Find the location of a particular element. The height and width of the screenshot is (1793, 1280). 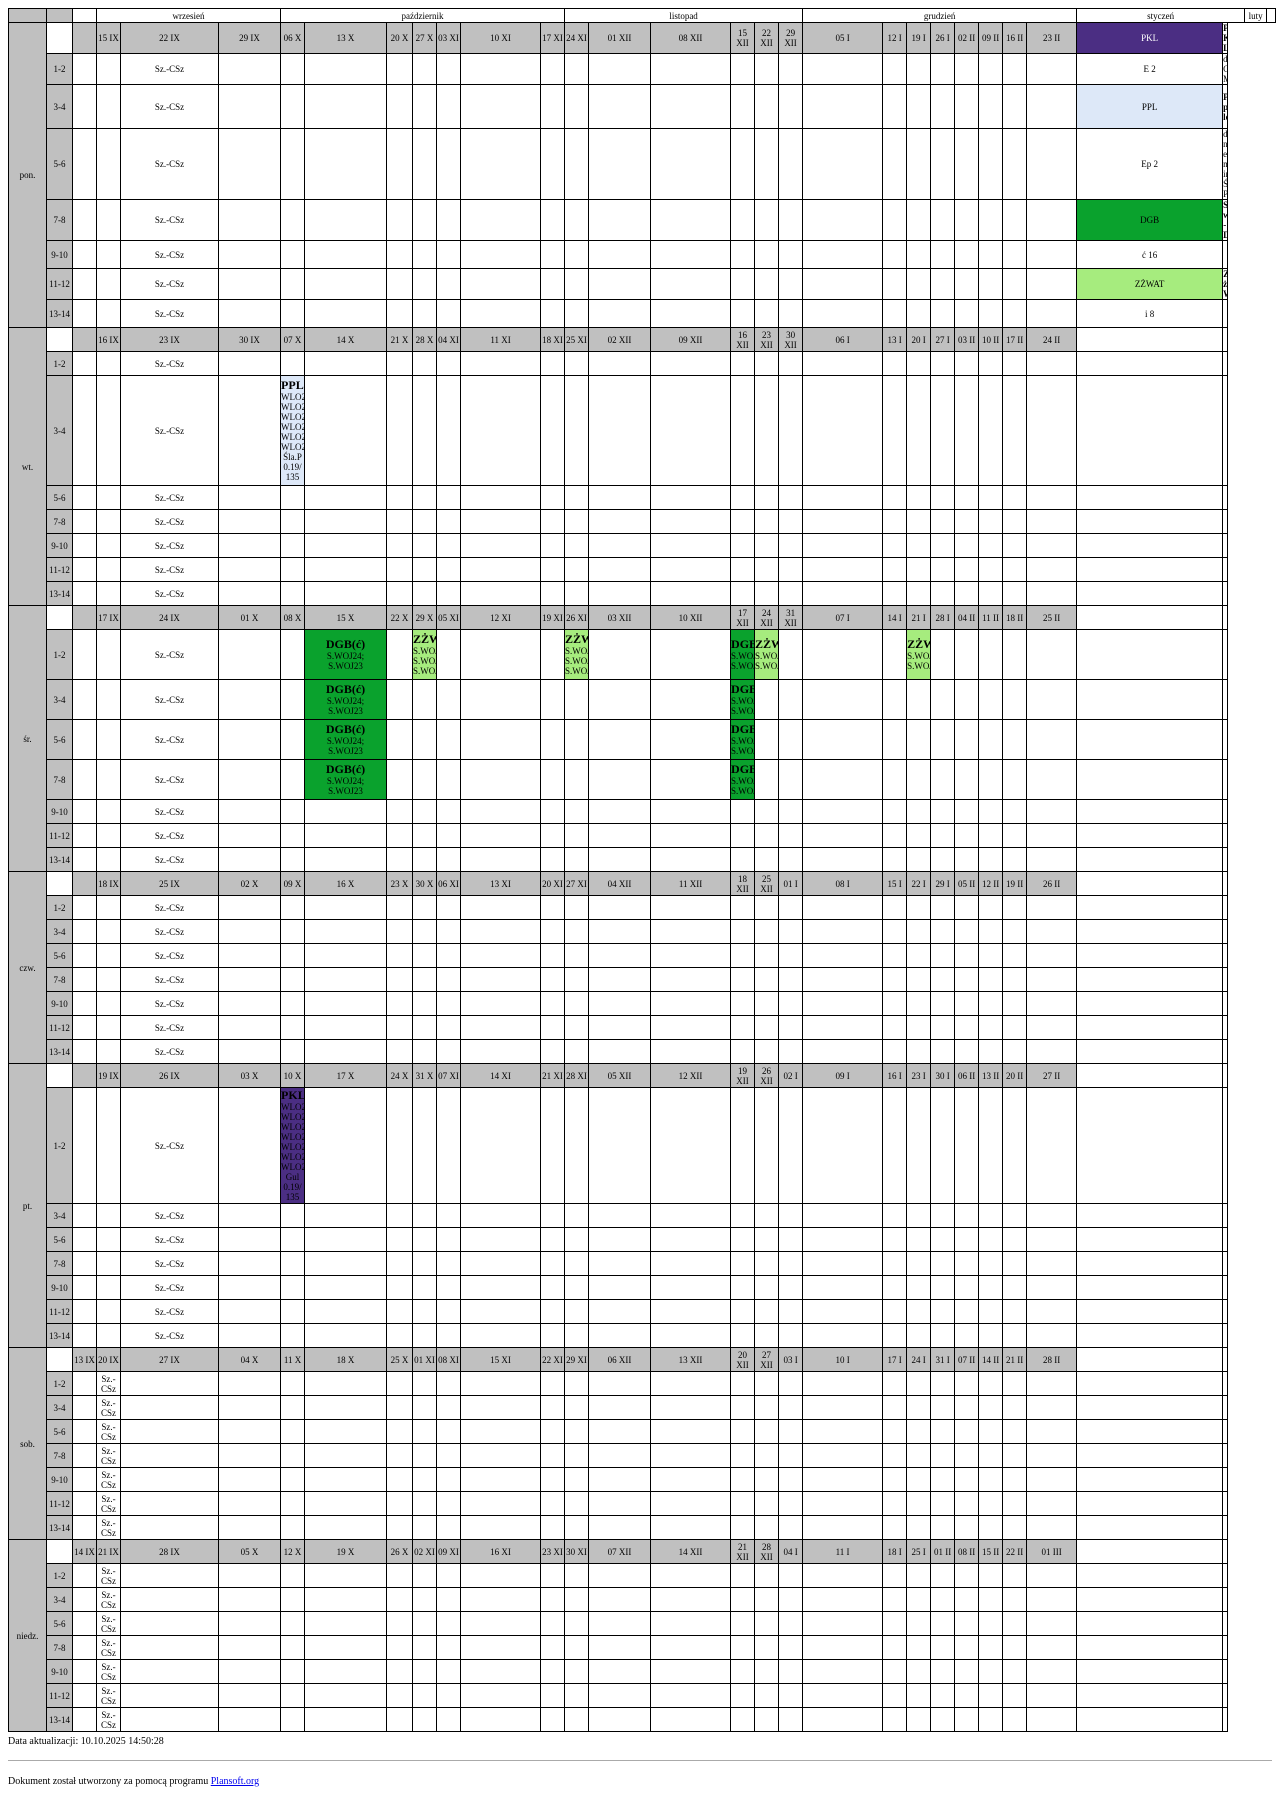

date-header: 02 XI is located at coordinates (425, 1551).